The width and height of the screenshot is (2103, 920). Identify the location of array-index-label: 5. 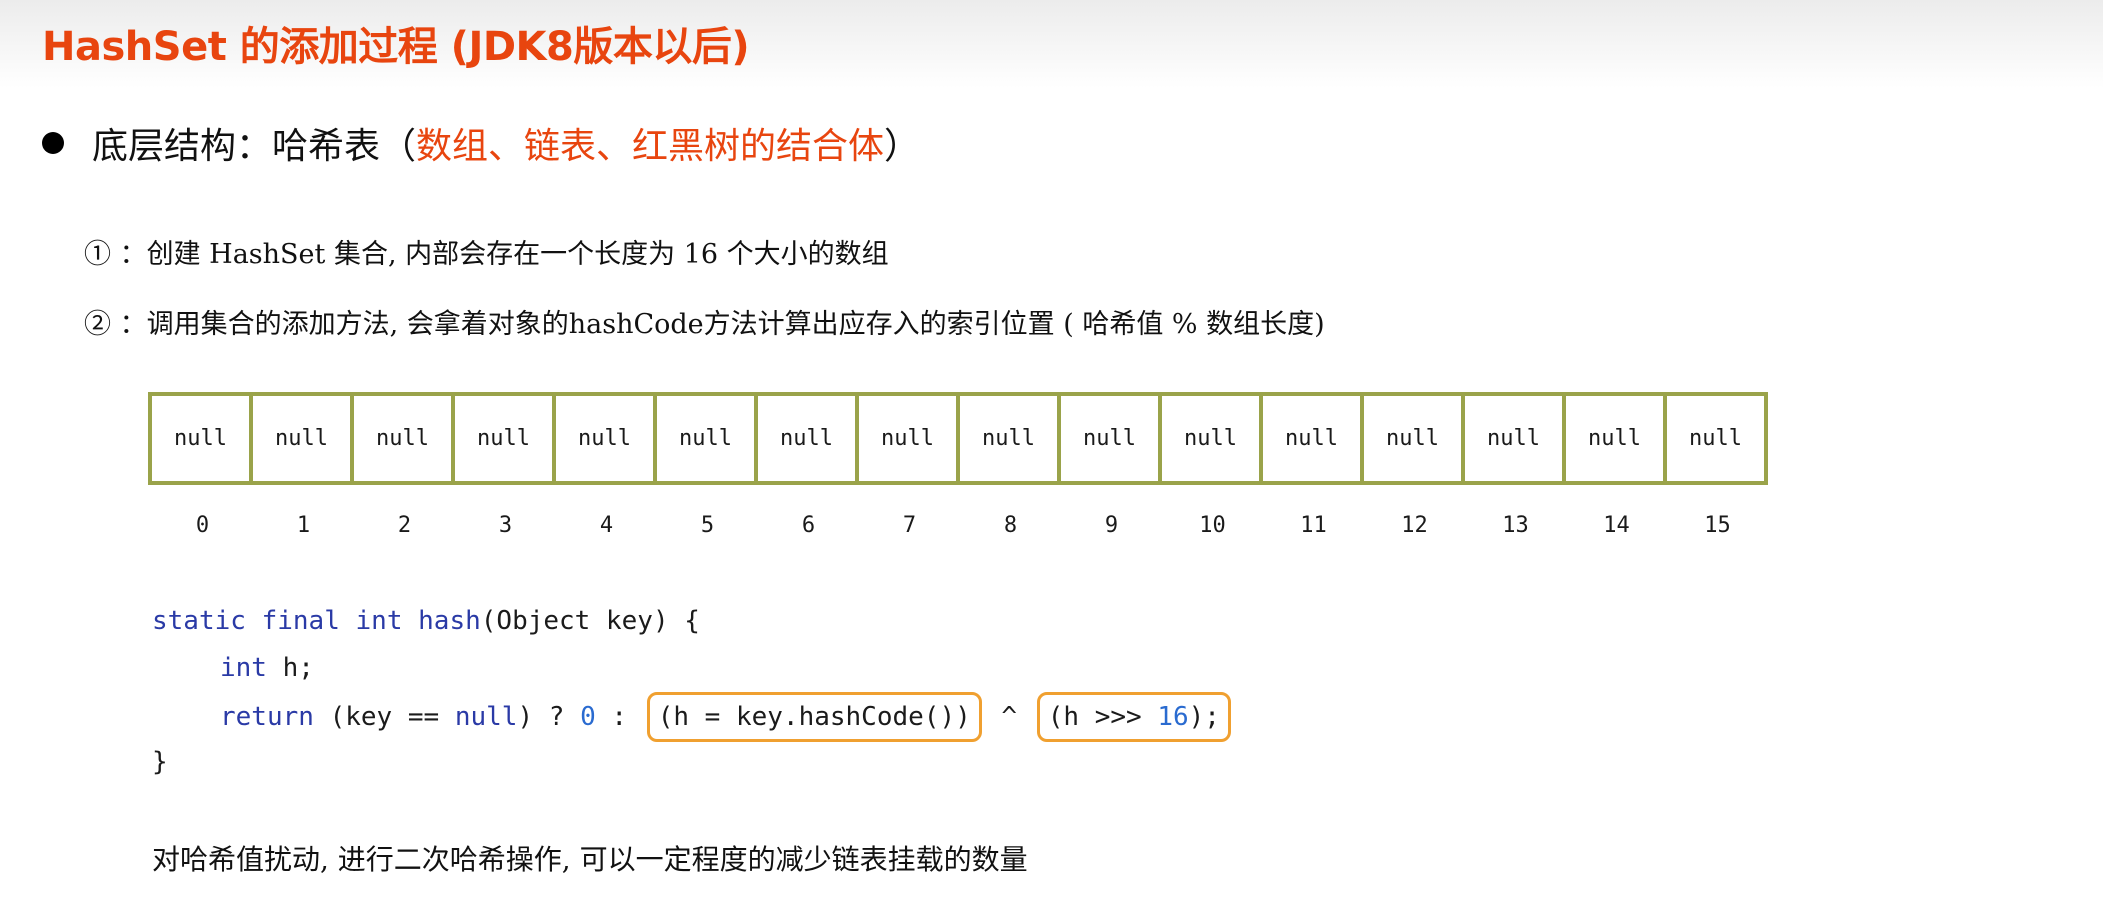
(707, 525).